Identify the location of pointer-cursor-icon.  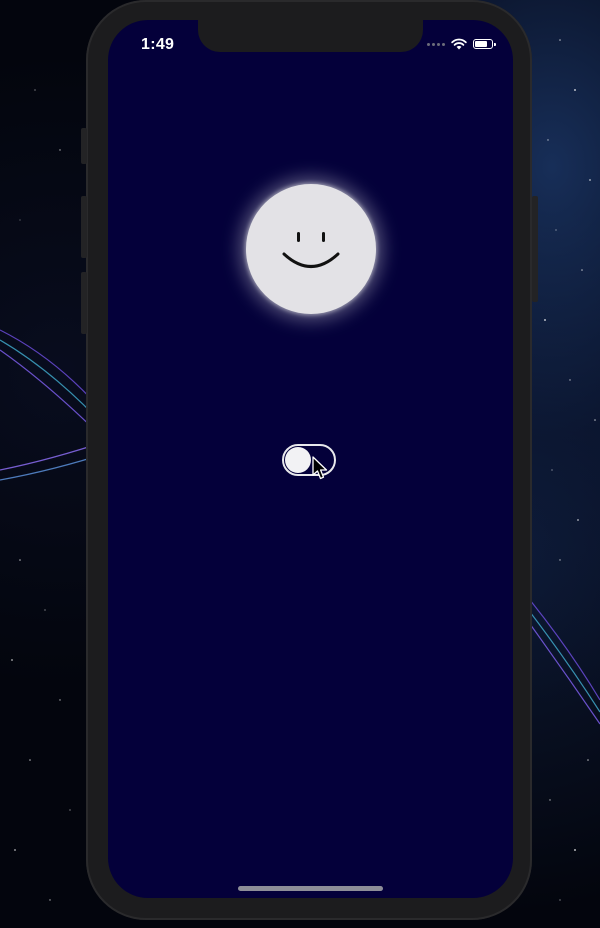
(320, 468).